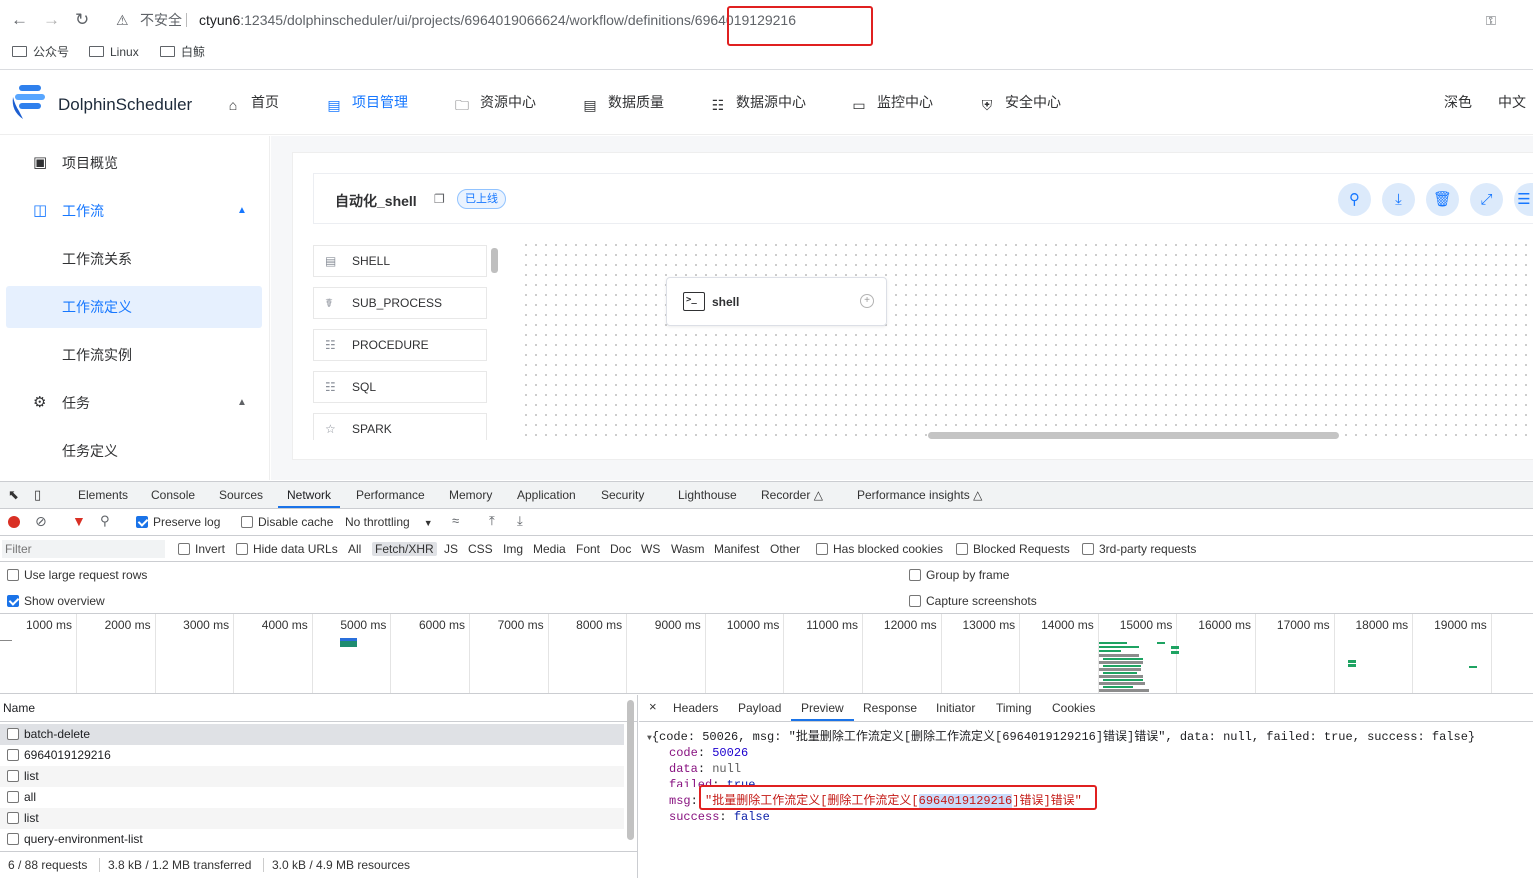 This screenshot has width=1533, height=878. Describe the element at coordinates (13, 495) in the screenshot. I see `inspect-icon: ⬉` at that location.